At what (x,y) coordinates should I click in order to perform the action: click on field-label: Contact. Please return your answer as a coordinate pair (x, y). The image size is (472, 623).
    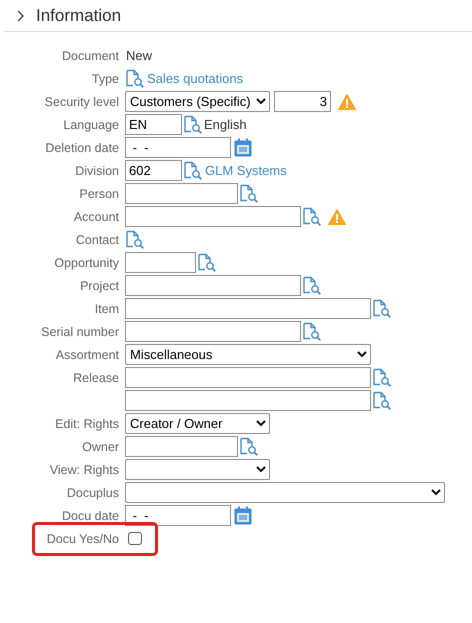
    Looking at the image, I should click on (97, 239).